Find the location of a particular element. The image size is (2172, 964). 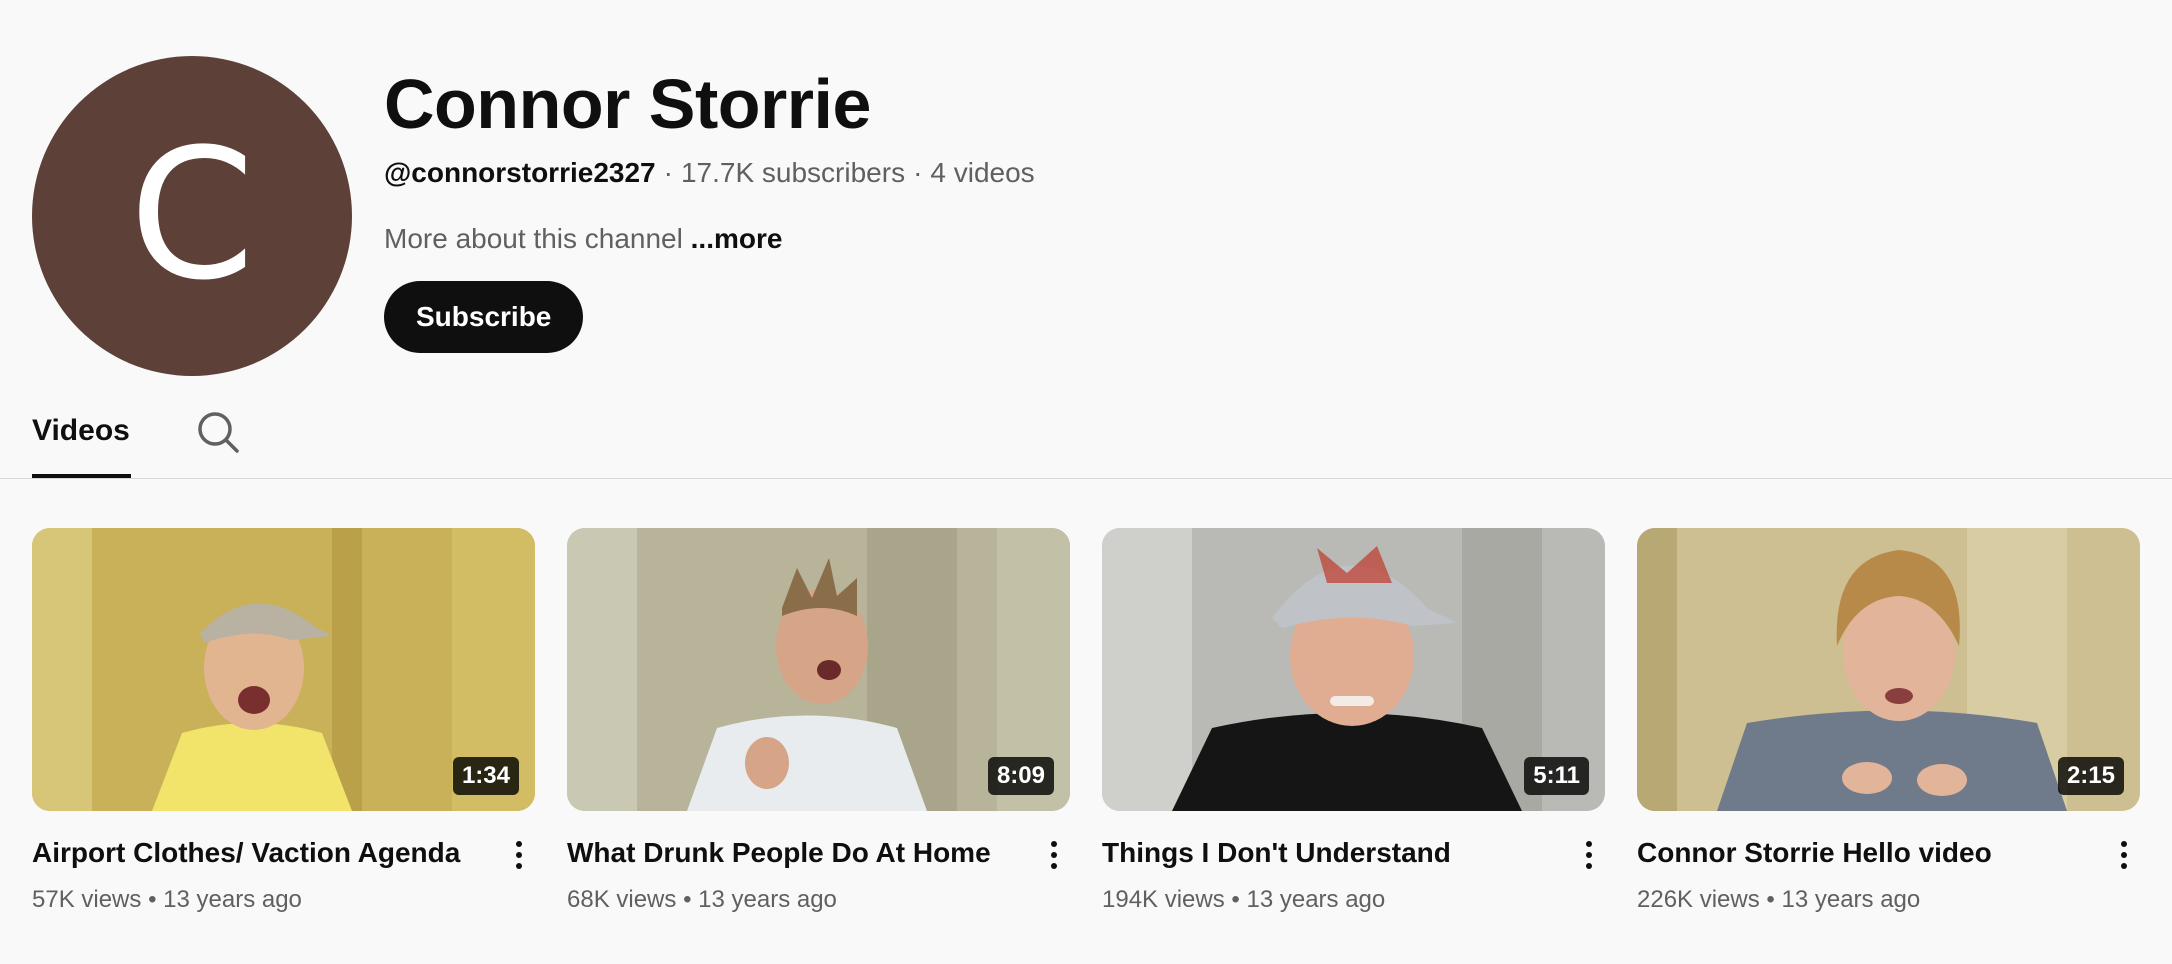

avatar-letter: C is located at coordinates (192, 215).